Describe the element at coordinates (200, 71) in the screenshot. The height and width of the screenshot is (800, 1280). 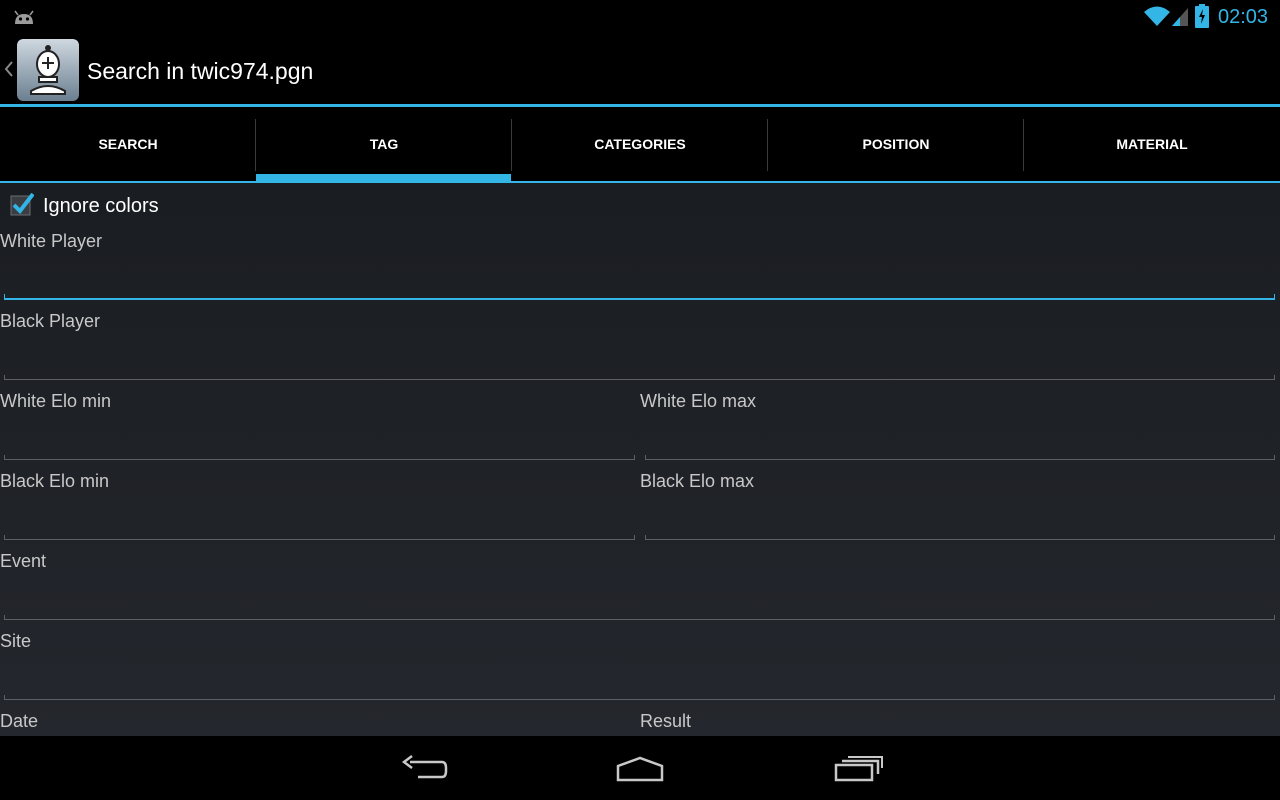
I see `page-title: Search in twic974.pgn` at that location.